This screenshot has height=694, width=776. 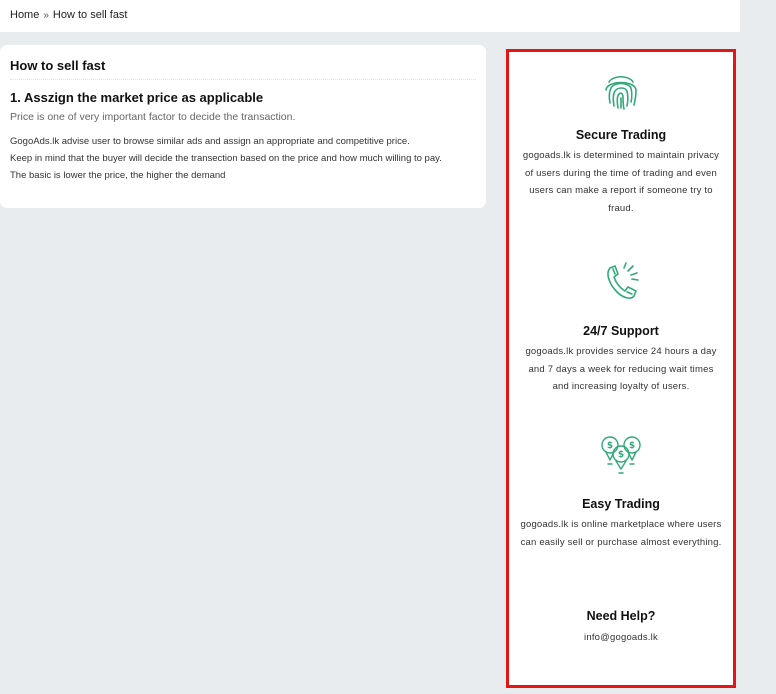 I want to click on money-bulbs-icon: $ $ $, so click(x=621, y=455).